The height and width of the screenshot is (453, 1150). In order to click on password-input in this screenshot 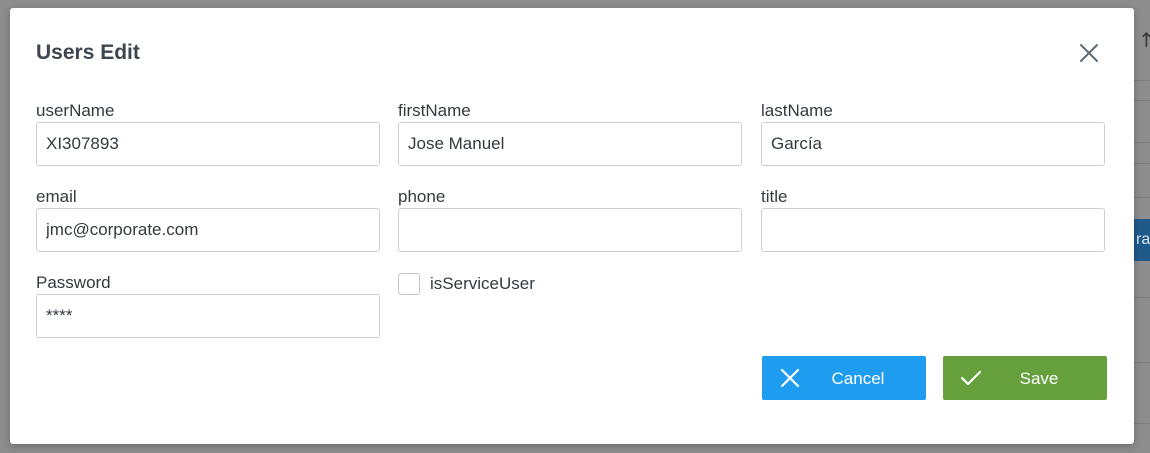, I will do `click(208, 316)`.